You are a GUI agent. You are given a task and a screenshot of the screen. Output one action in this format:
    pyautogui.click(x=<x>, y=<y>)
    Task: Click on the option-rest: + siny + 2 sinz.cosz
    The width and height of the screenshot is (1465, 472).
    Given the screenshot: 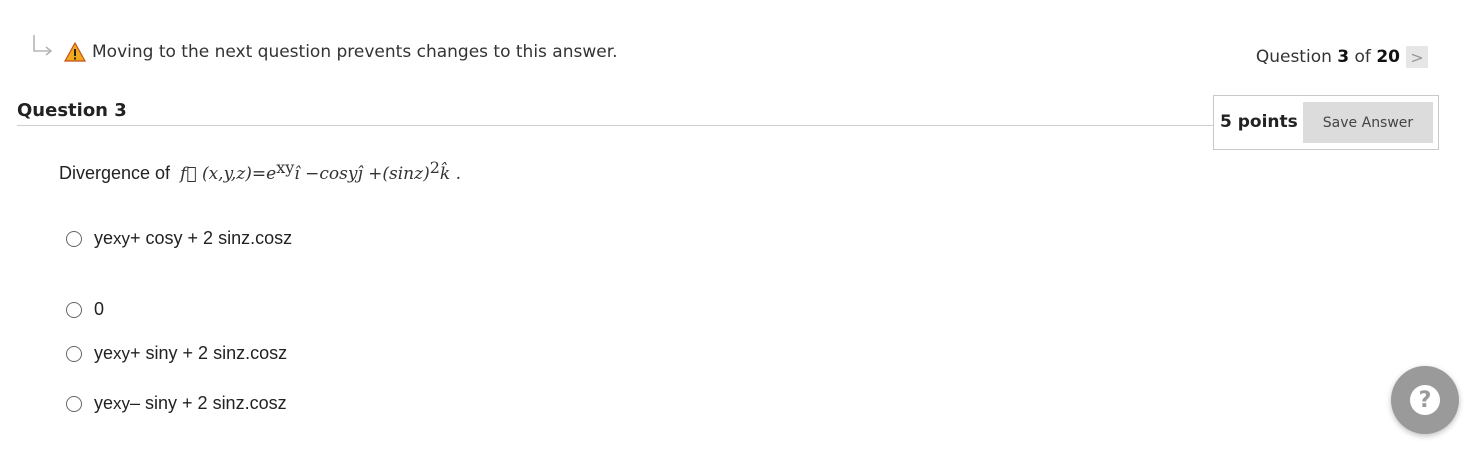 What is the action you would take?
    pyautogui.click(x=209, y=353)
    